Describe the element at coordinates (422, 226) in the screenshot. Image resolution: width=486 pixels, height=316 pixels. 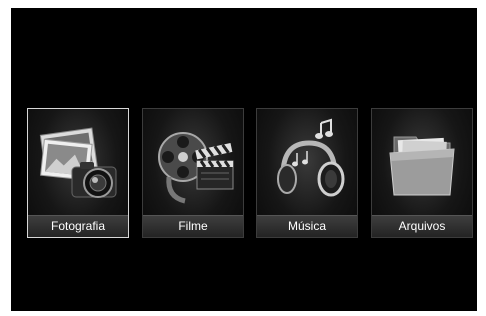
I see `menu-tile-label: Arquivos` at that location.